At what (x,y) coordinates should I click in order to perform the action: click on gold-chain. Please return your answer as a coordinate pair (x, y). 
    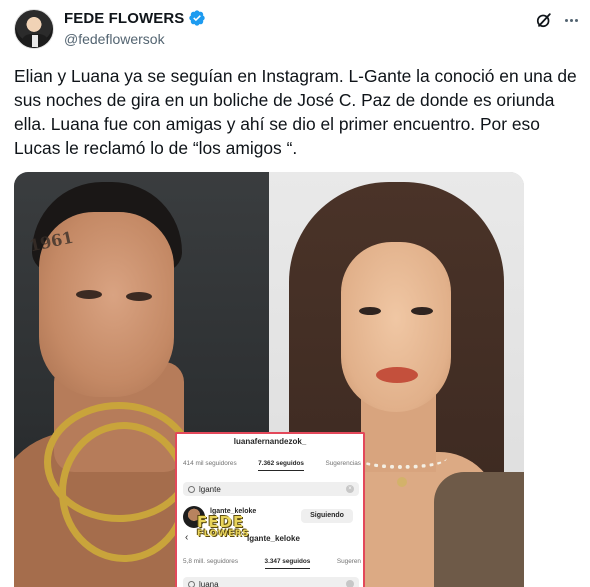
    Looking at the image, I should click on (124, 492).